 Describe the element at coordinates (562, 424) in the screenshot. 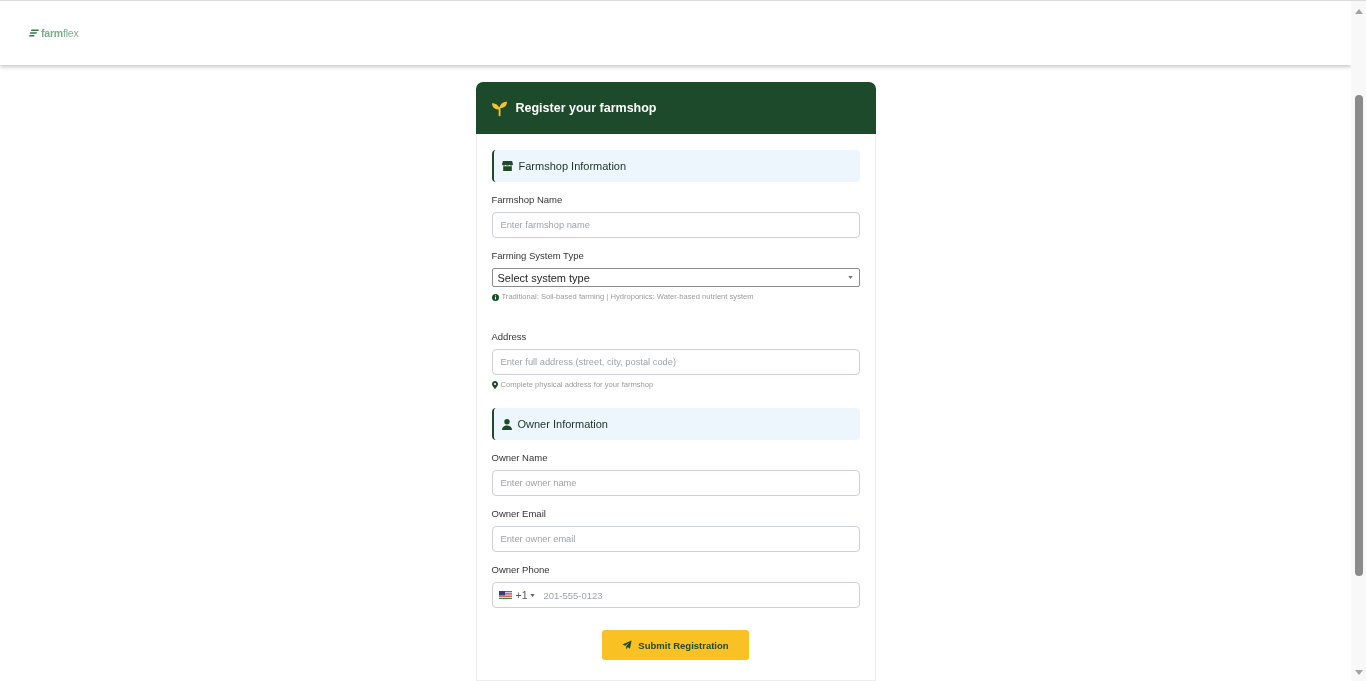

I see `section-title: Owner Information` at that location.